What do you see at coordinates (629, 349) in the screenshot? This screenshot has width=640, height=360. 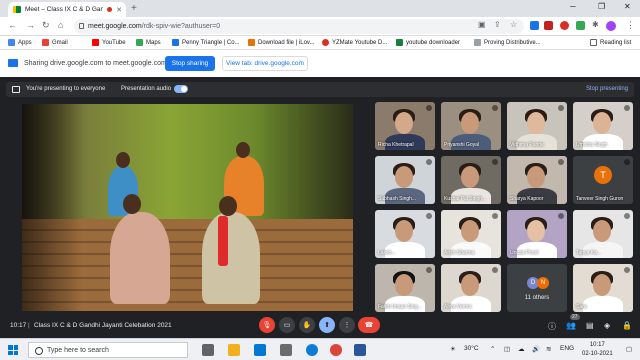 I see `notifications-icon: ▢` at bounding box center [629, 349].